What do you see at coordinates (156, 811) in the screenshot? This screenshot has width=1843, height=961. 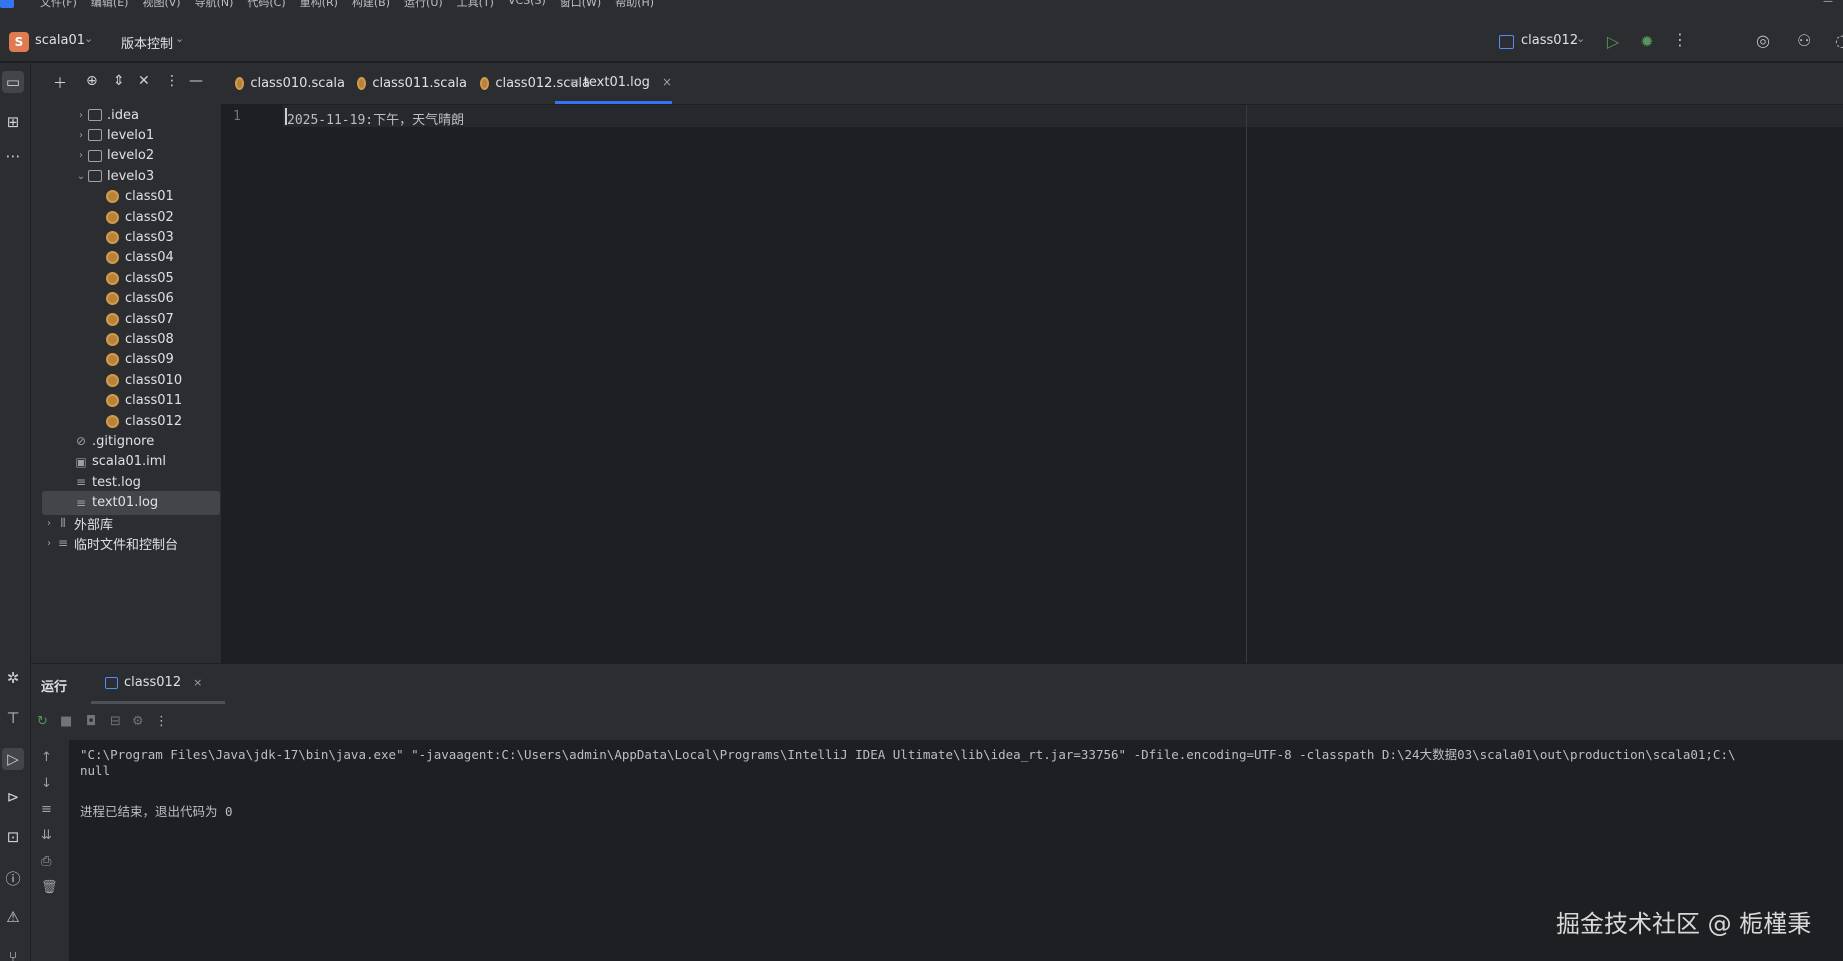 I see `console-line: 进程已结束，退出代码为 0` at bounding box center [156, 811].